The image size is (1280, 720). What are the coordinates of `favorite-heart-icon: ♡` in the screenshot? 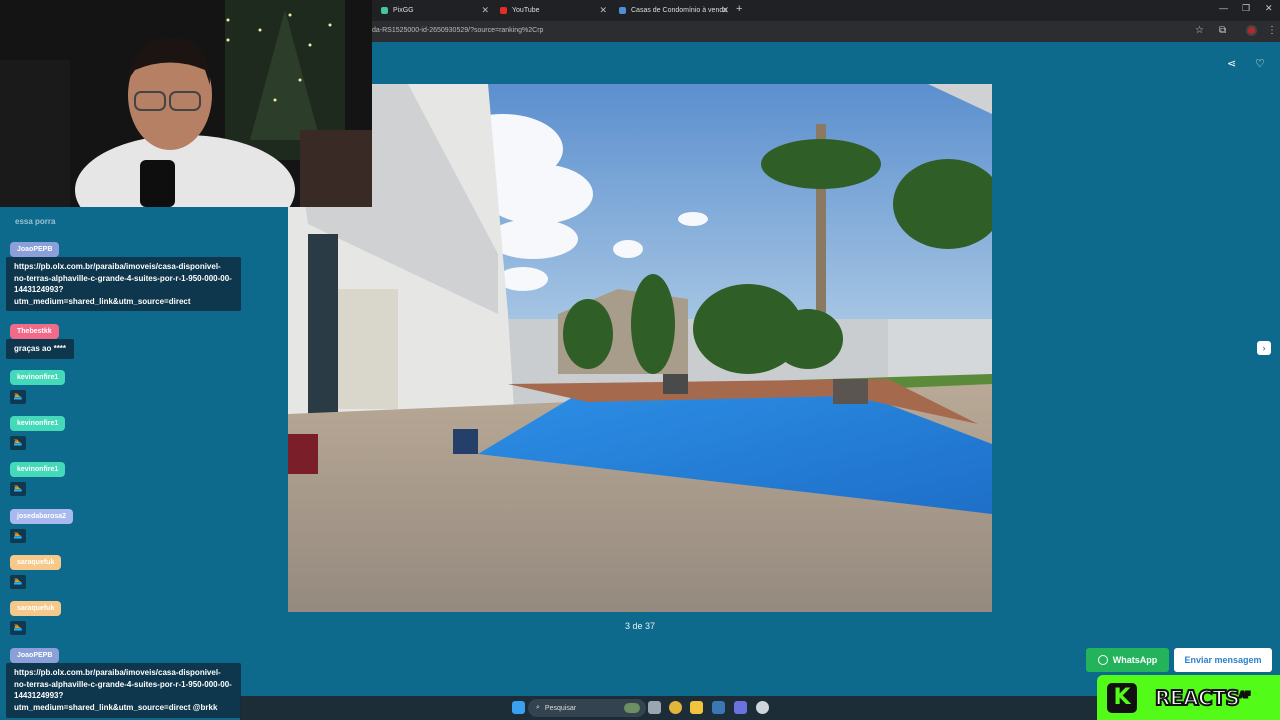 It's located at (1260, 63).